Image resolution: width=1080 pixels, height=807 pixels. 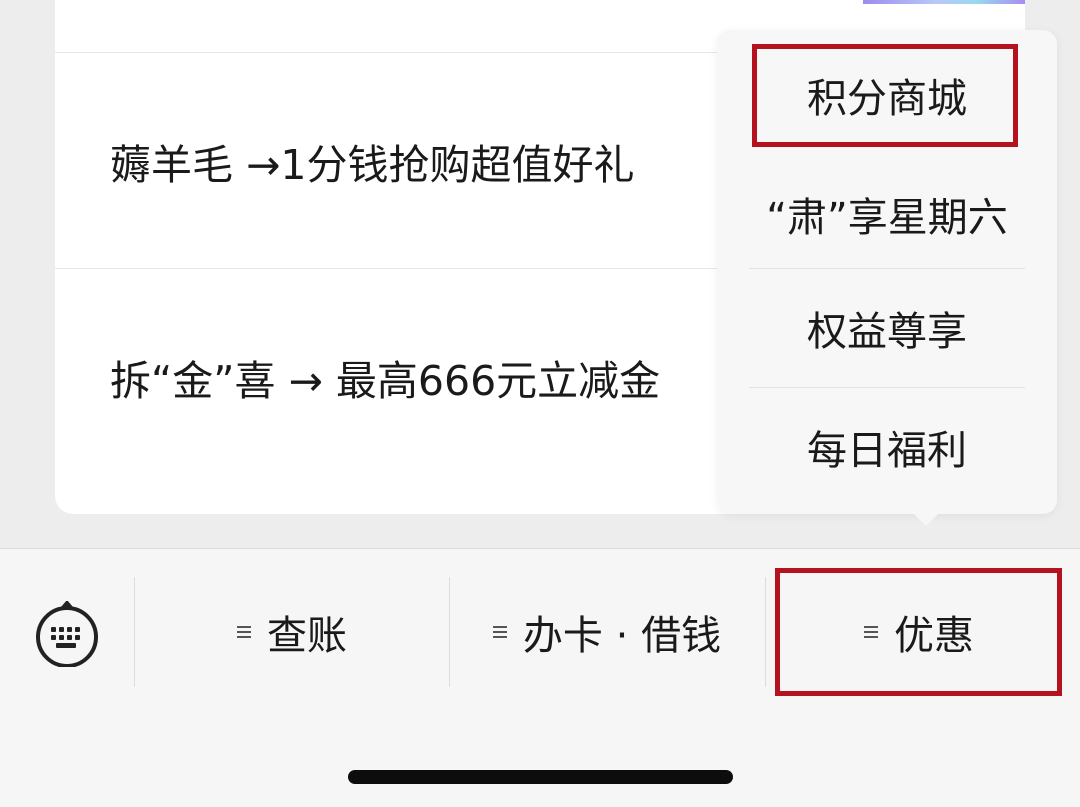 I want to click on banner-thumbnail, so click(x=944, y=2).